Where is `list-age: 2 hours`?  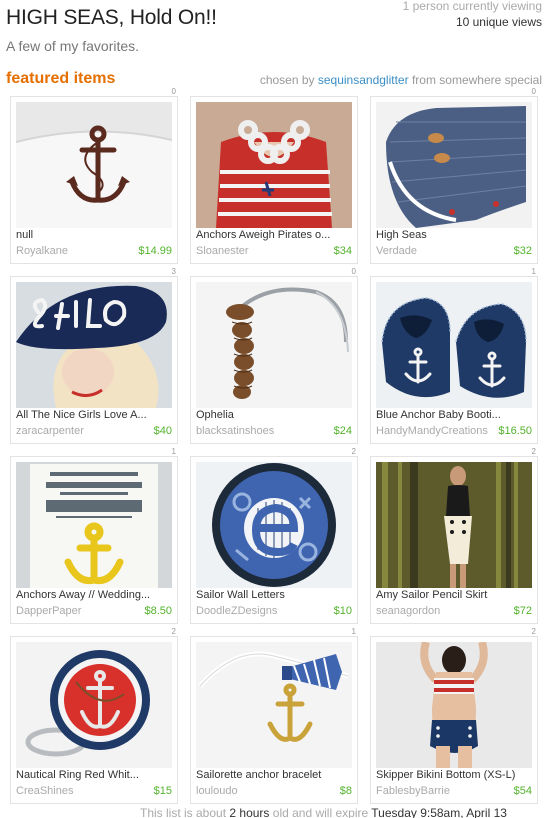 list-age: 2 hours is located at coordinates (249, 812).